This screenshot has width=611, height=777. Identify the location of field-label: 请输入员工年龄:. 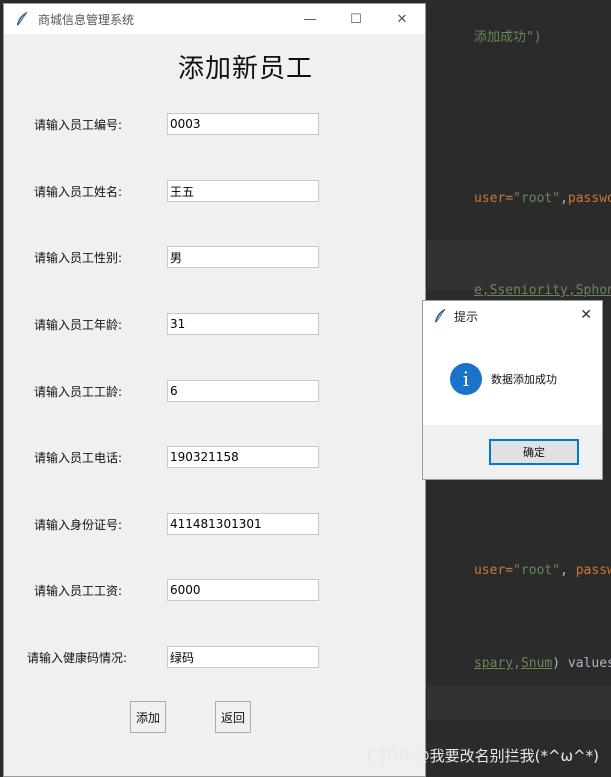
(78, 325).